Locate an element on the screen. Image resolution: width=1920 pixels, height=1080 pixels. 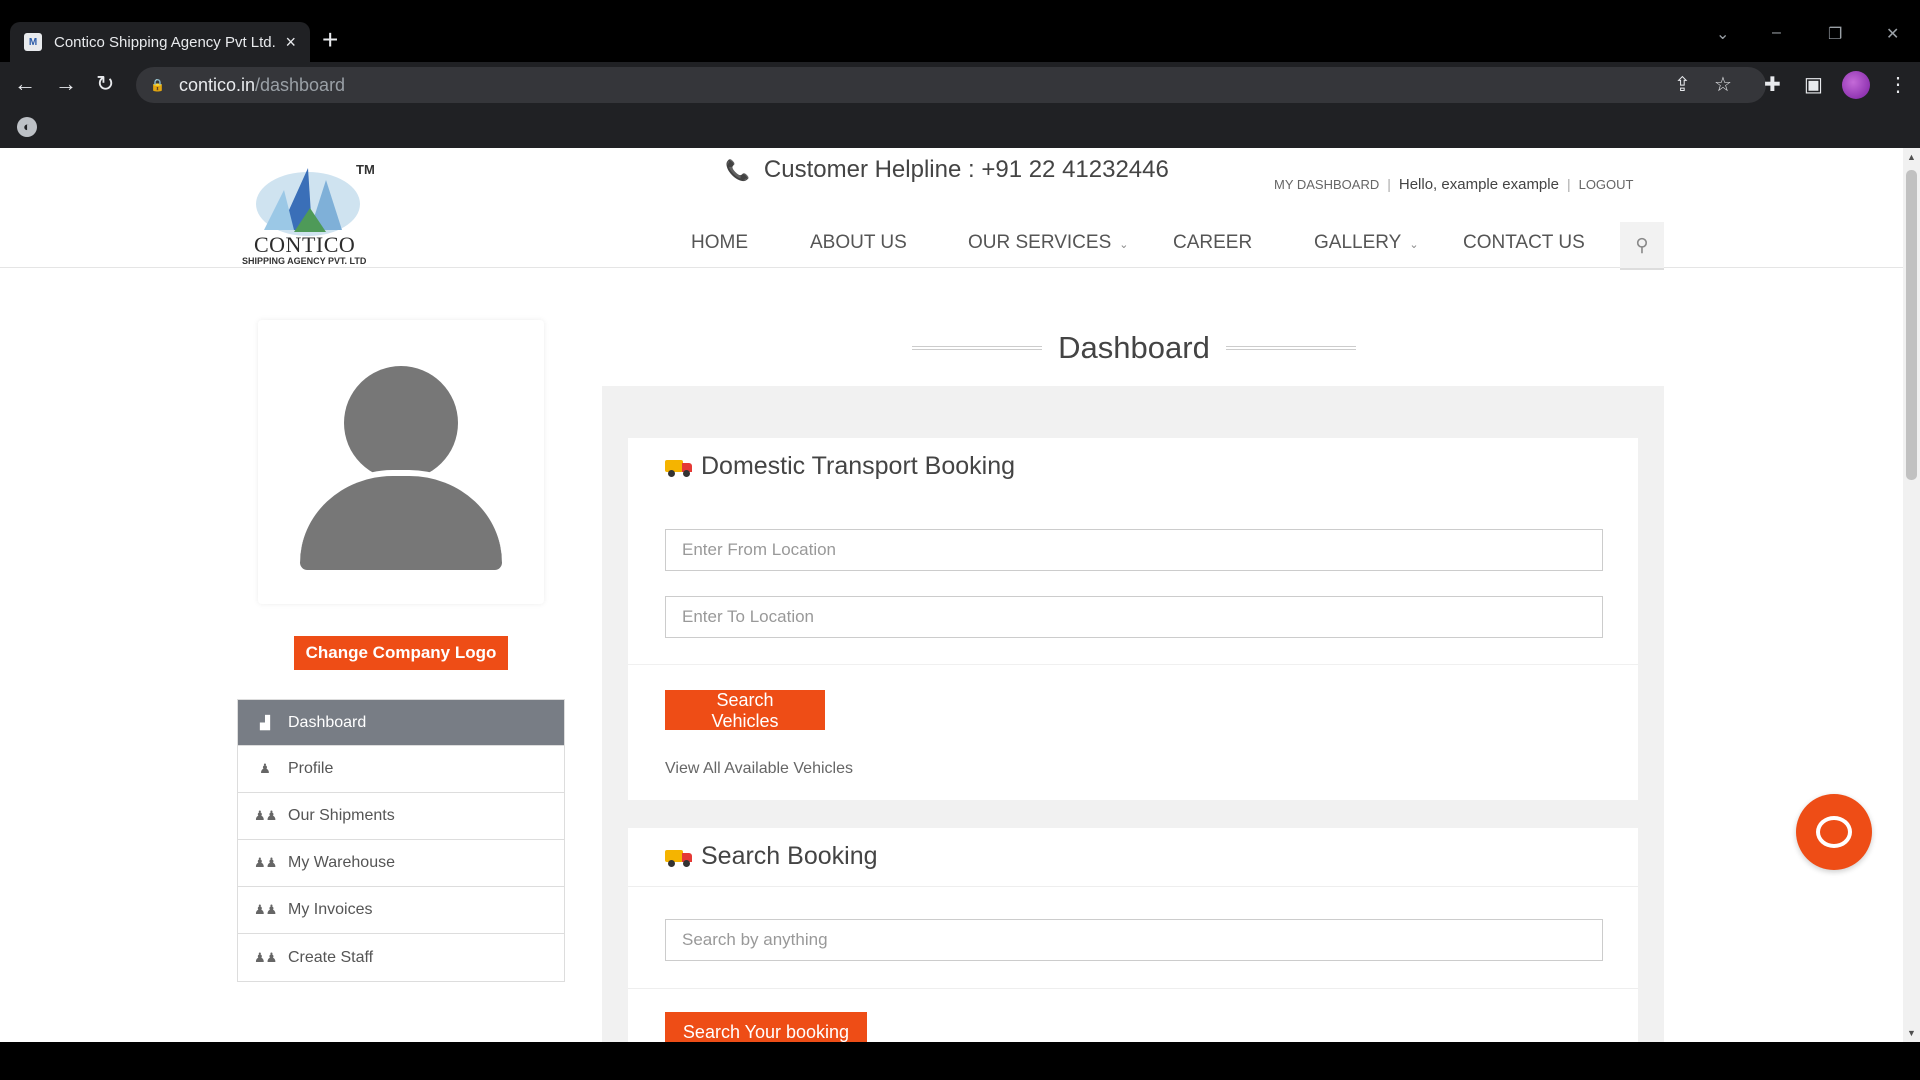
logo-sails-icon is located at coordinates (308, 202).